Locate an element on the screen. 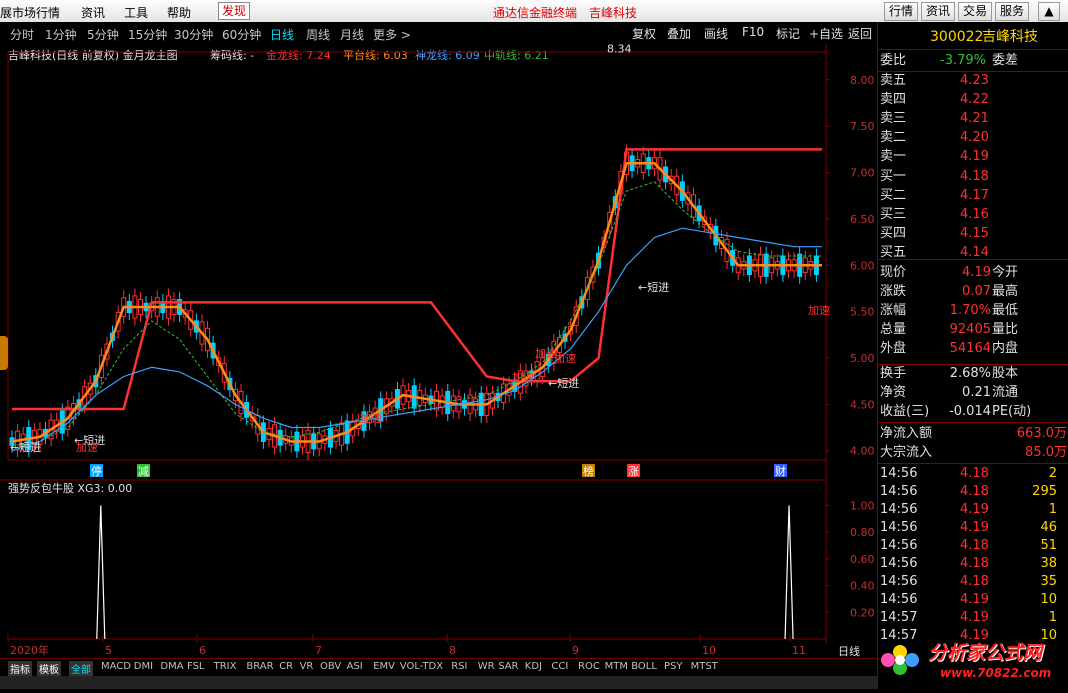 This screenshot has height=693, width=1068. btn-info: 资讯 is located at coordinates (938, 11).